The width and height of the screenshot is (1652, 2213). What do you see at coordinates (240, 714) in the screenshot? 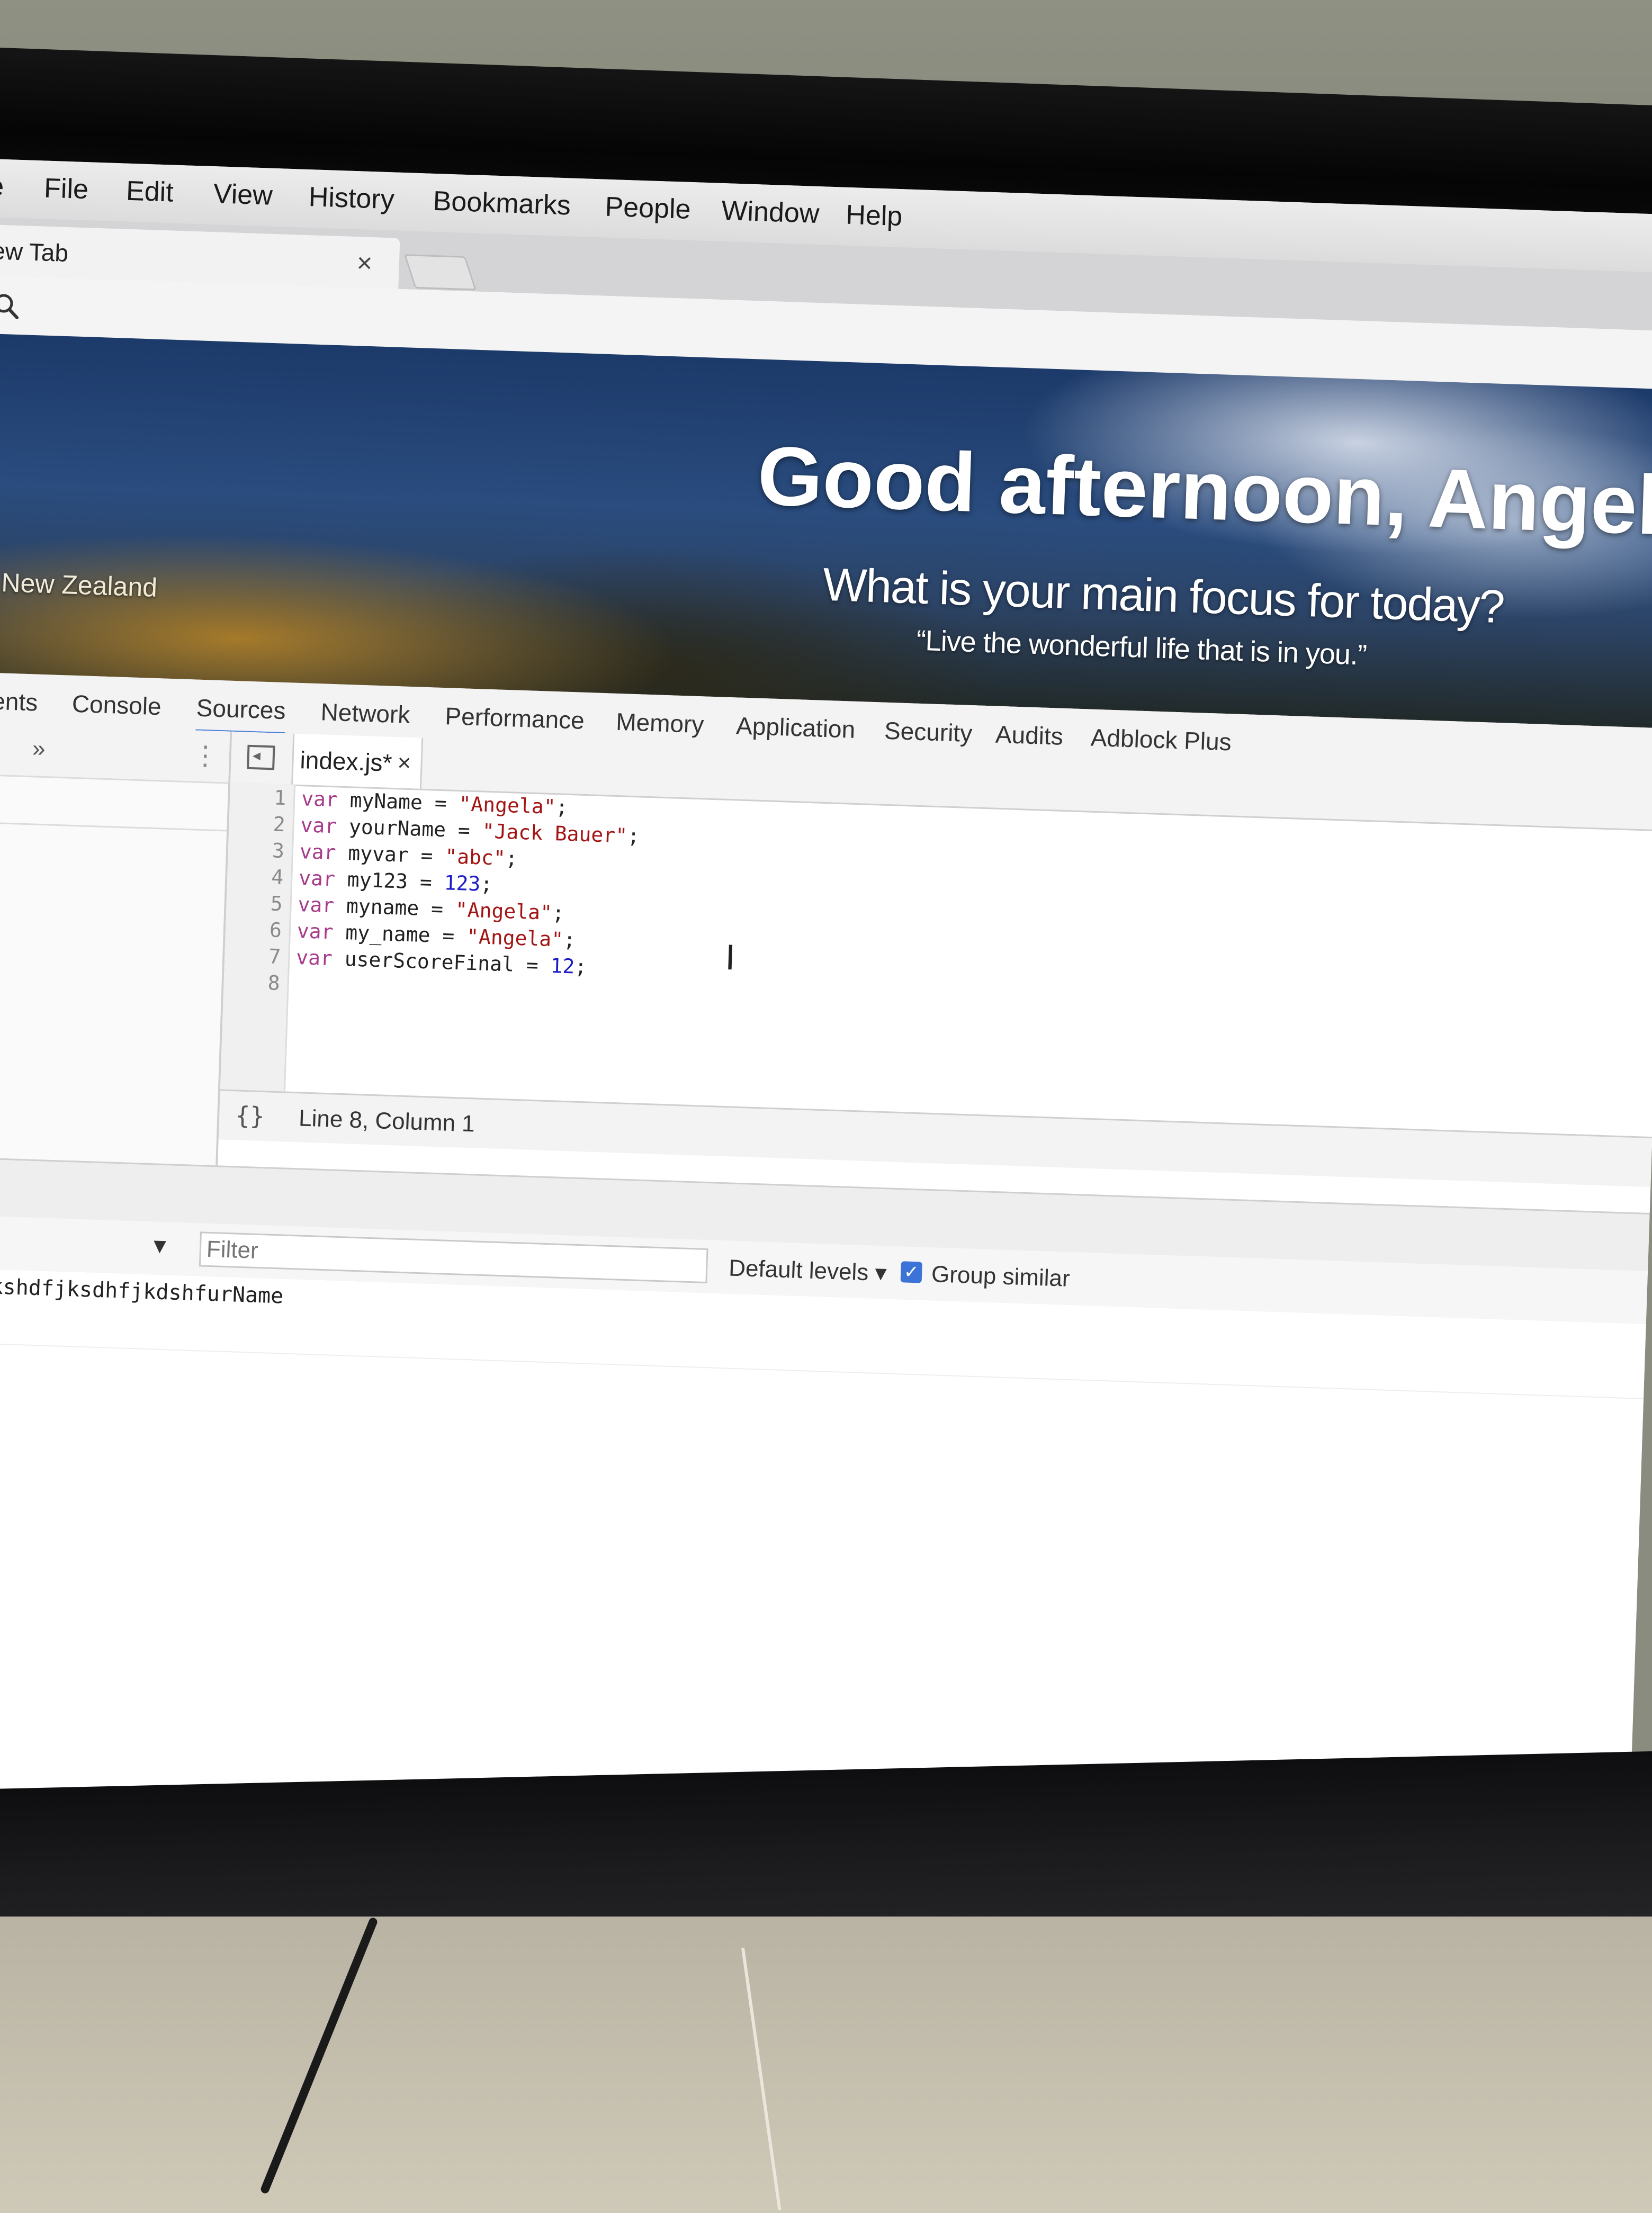
I see `devtools-tab-sources: Sources` at bounding box center [240, 714].